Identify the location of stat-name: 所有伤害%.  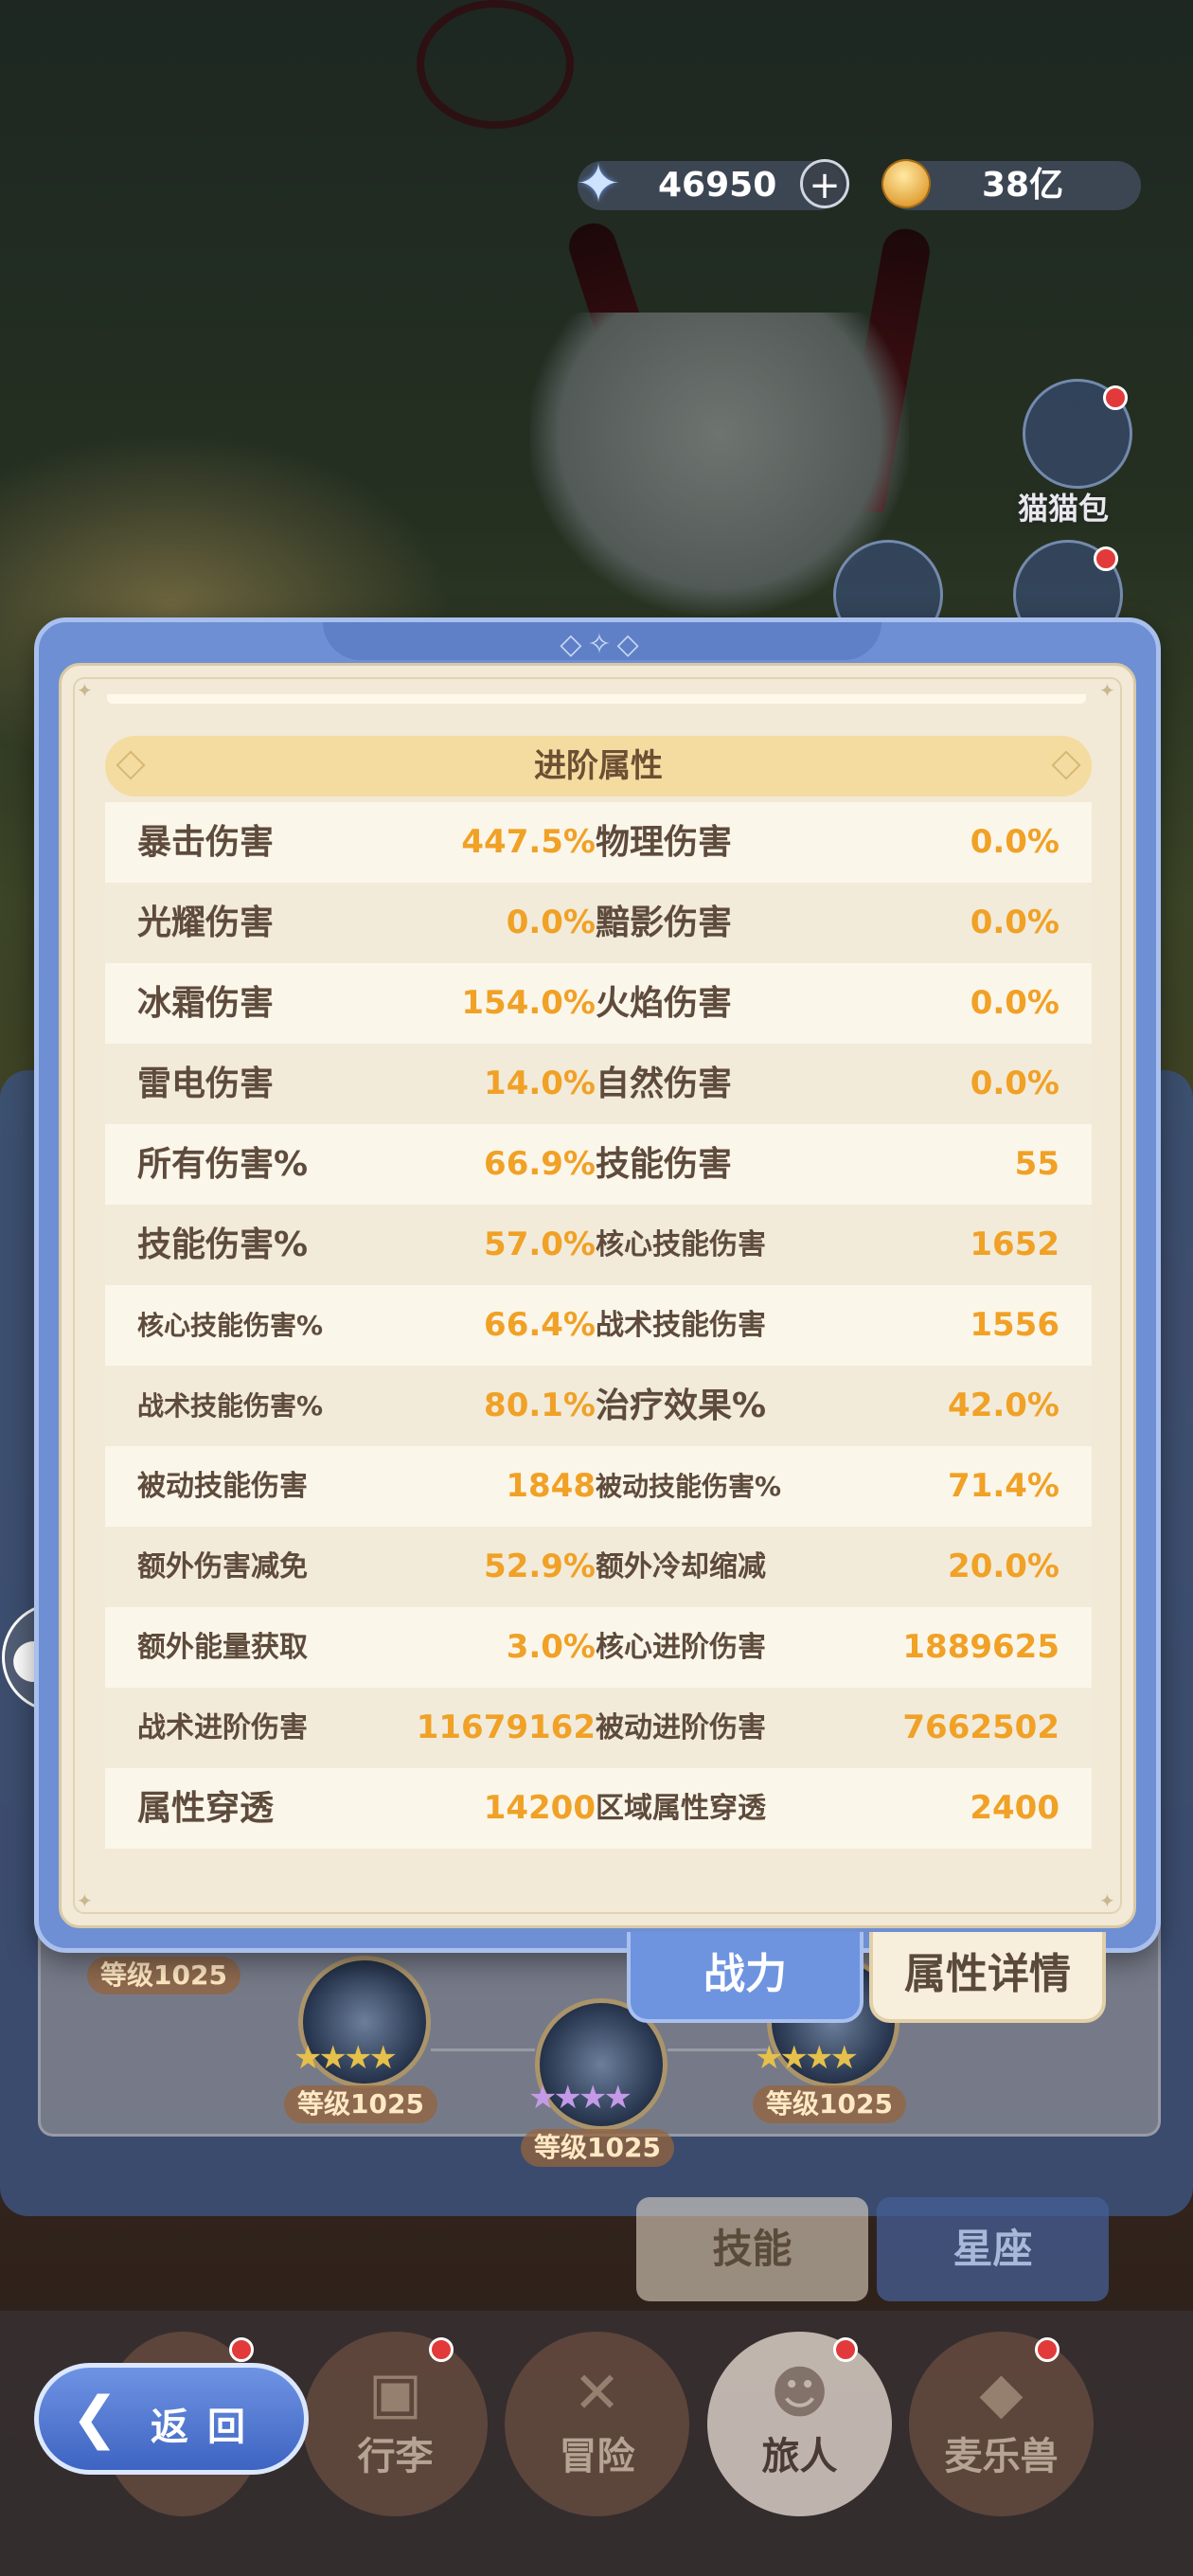
(223, 1164).